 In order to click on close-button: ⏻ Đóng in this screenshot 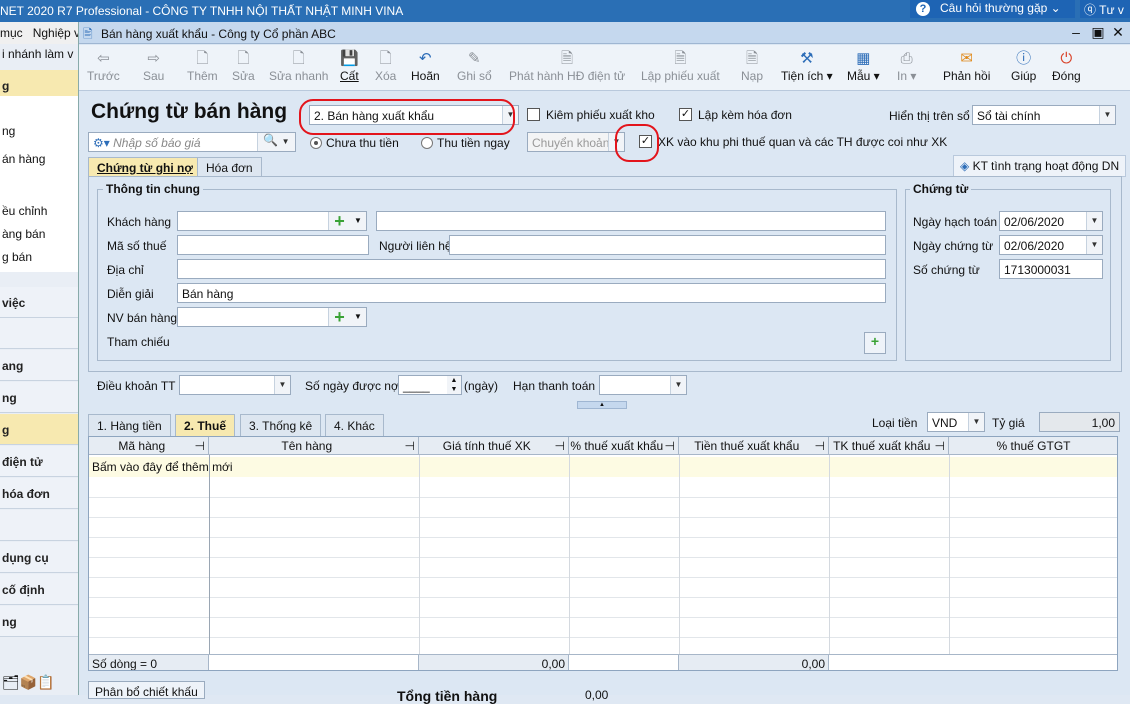, I will do `click(1066, 66)`.